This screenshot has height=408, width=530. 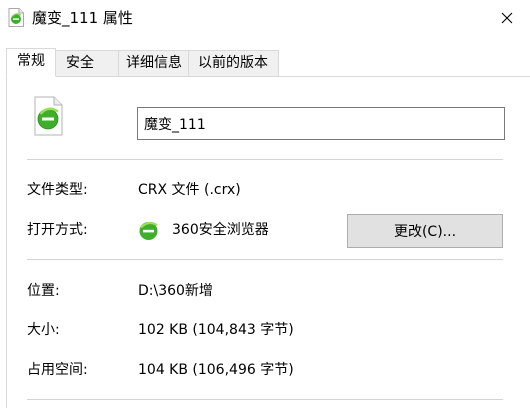 I want to click on tab-general: 常规, so click(x=31, y=62).